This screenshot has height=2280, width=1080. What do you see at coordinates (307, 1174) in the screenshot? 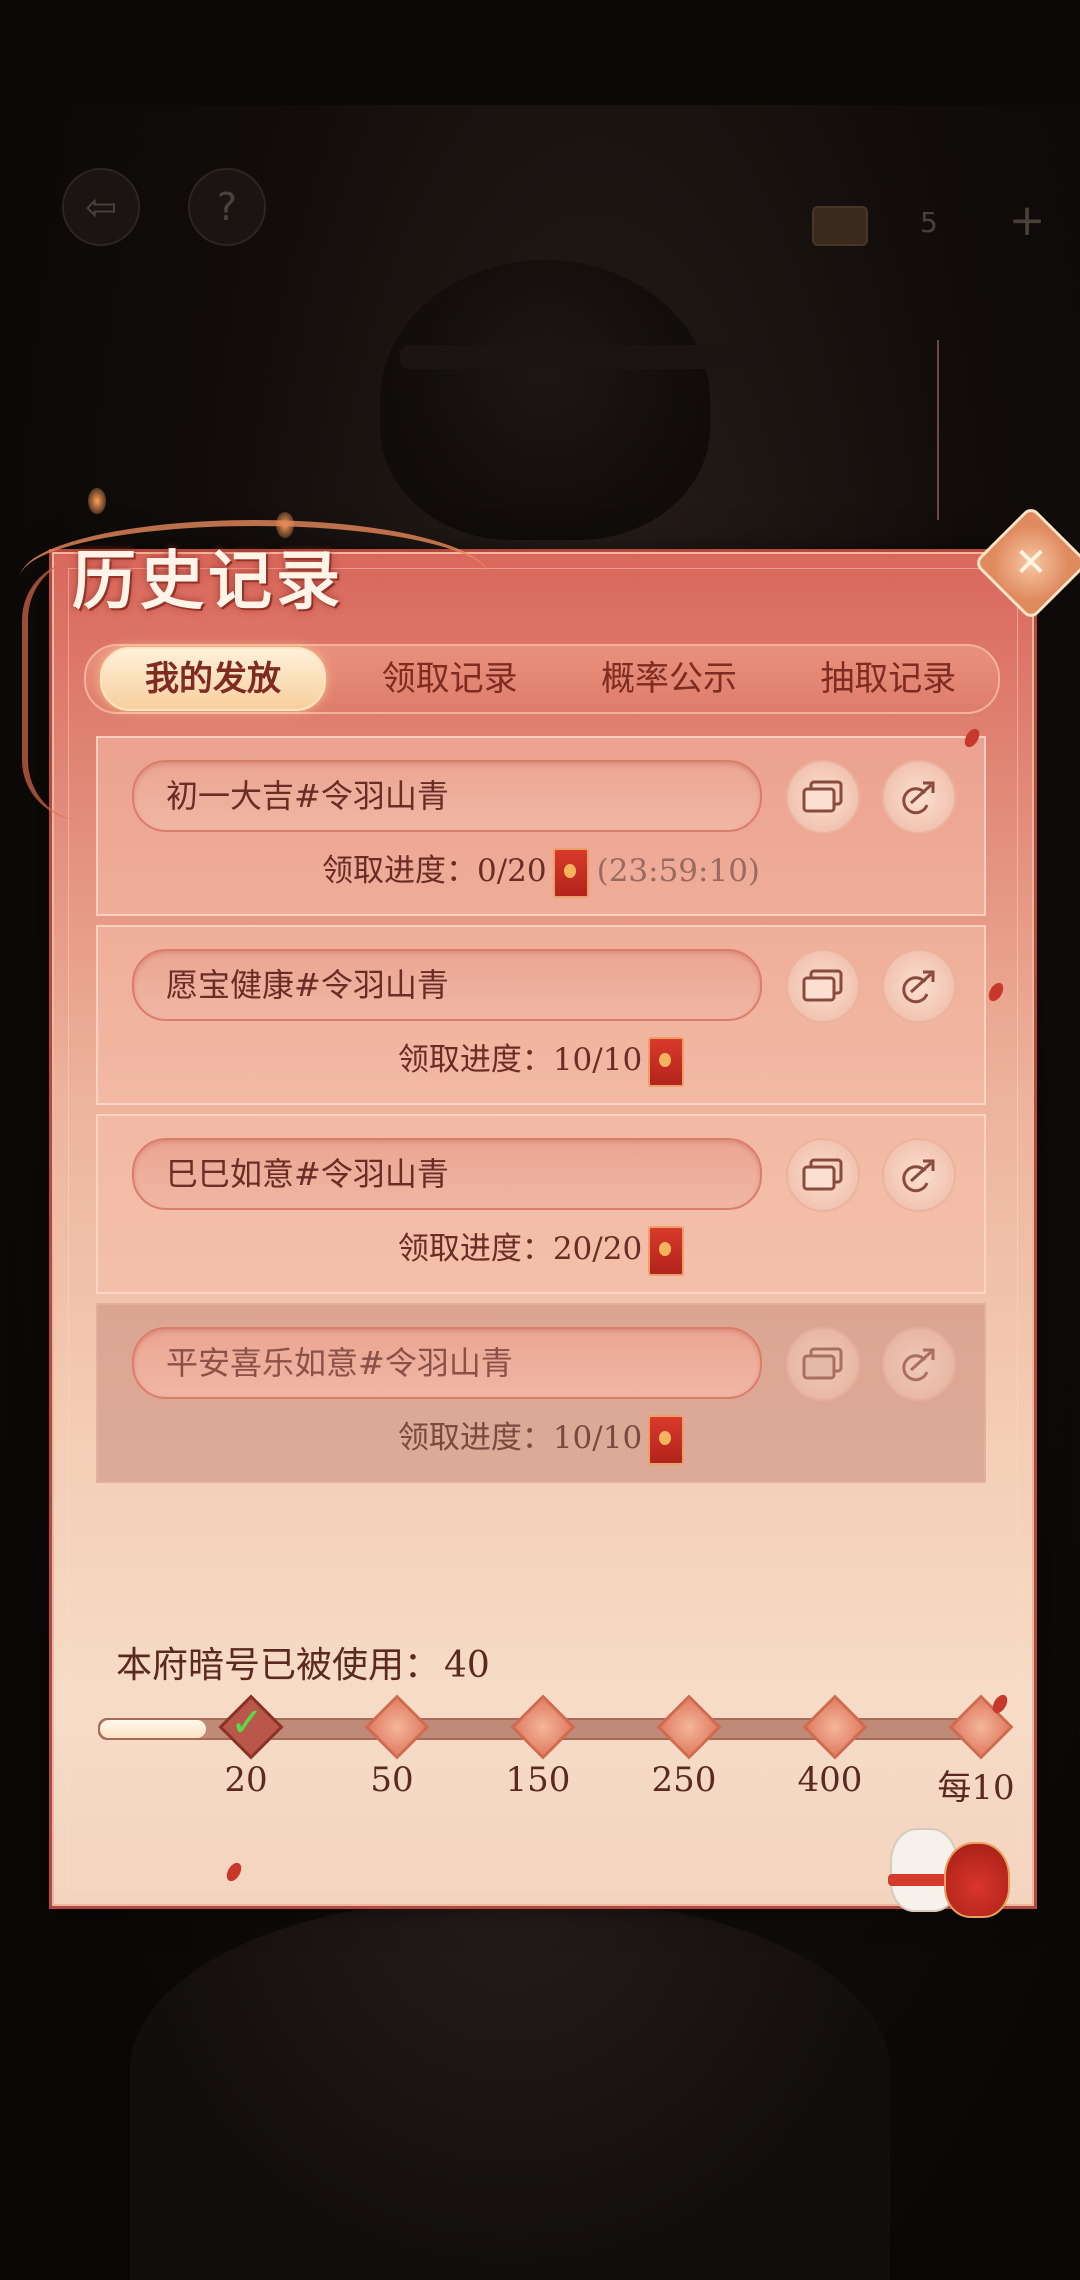
I see `code-text: 巳巳如意#令羽山青` at bounding box center [307, 1174].